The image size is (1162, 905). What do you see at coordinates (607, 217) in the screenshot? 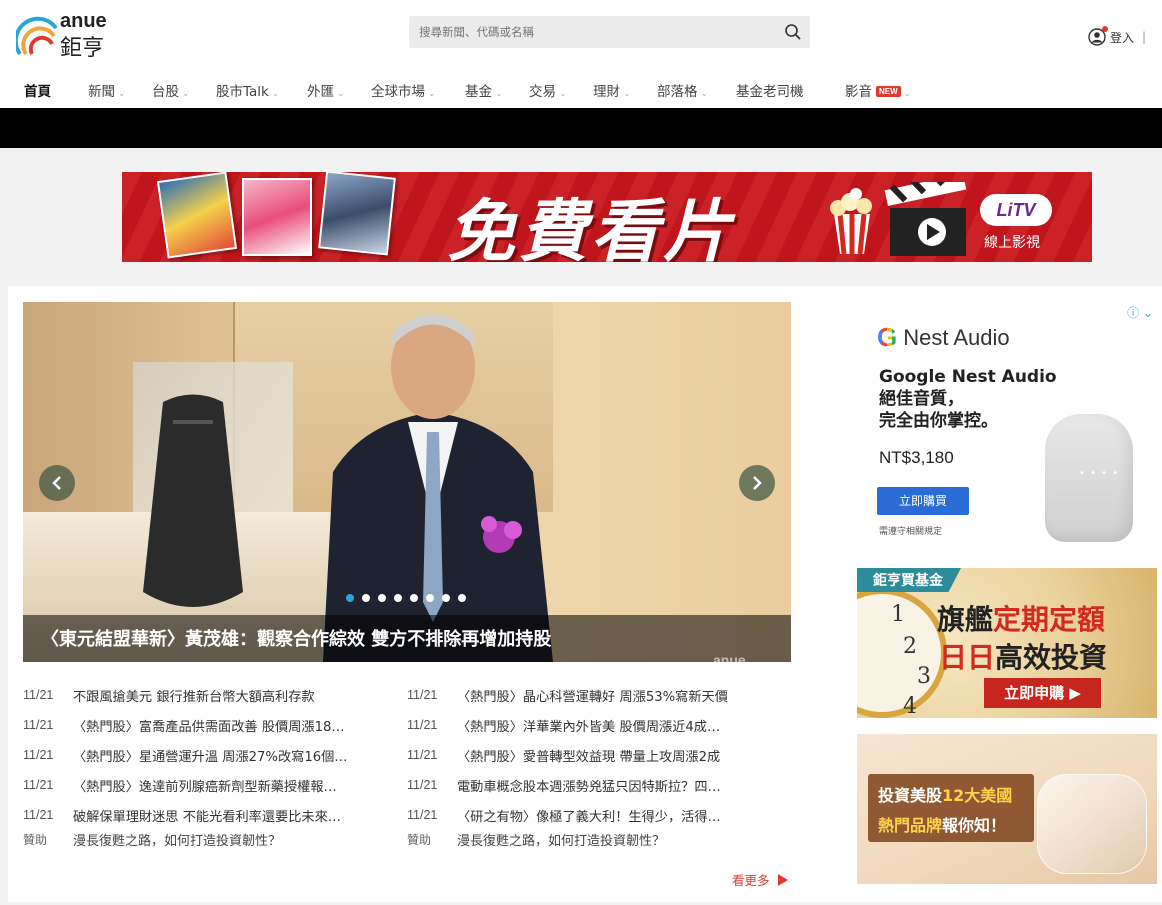
I see `litv-banner-ad: 免費看片 LiTV 線上影視` at bounding box center [607, 217].